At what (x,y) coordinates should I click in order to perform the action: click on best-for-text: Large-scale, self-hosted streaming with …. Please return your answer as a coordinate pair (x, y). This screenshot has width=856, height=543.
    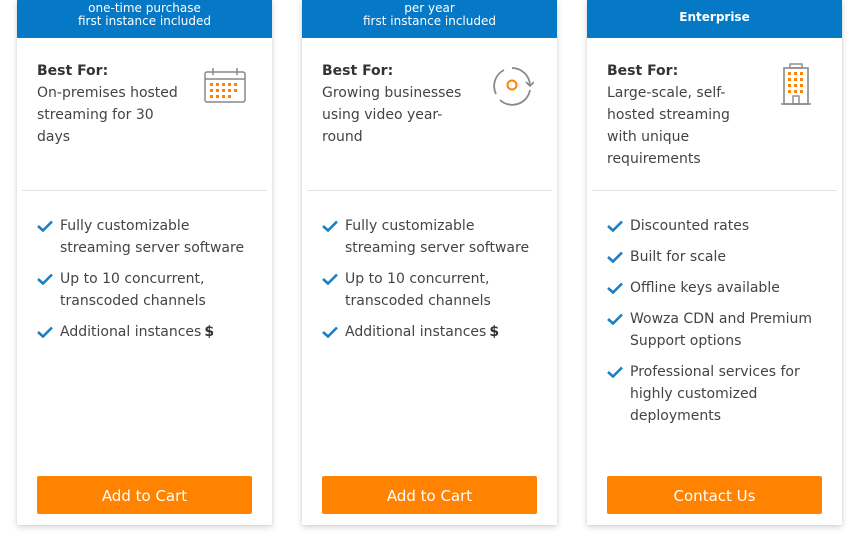
    Looking at the image, I should click on (668, 126).